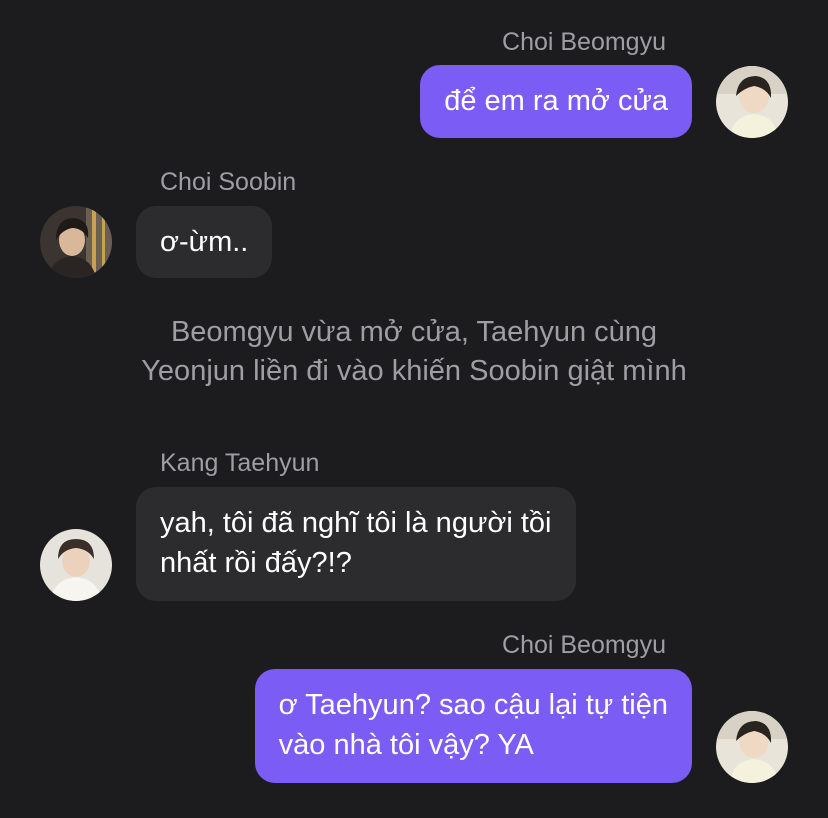 This screenshot has height=818, width=828. I want to click on message-bubble: ơ-ừm.., so click(204, 242).